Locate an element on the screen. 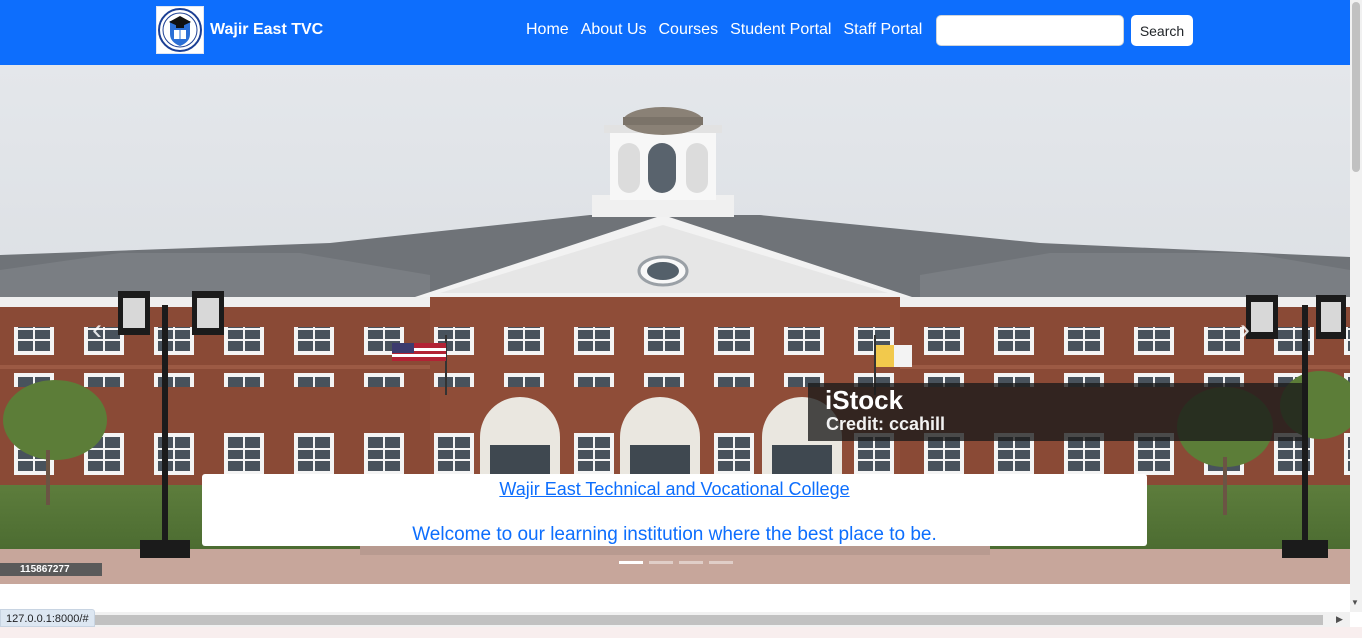  nav-home-link: Home is located at coordinates (547, 30).